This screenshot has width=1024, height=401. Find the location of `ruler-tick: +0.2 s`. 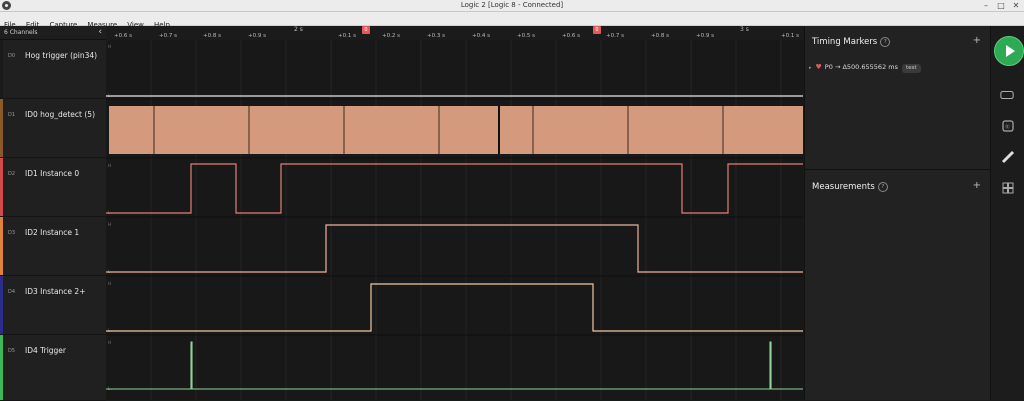

ruler-tick: +0.2 s is located at coordinates (391, 36).